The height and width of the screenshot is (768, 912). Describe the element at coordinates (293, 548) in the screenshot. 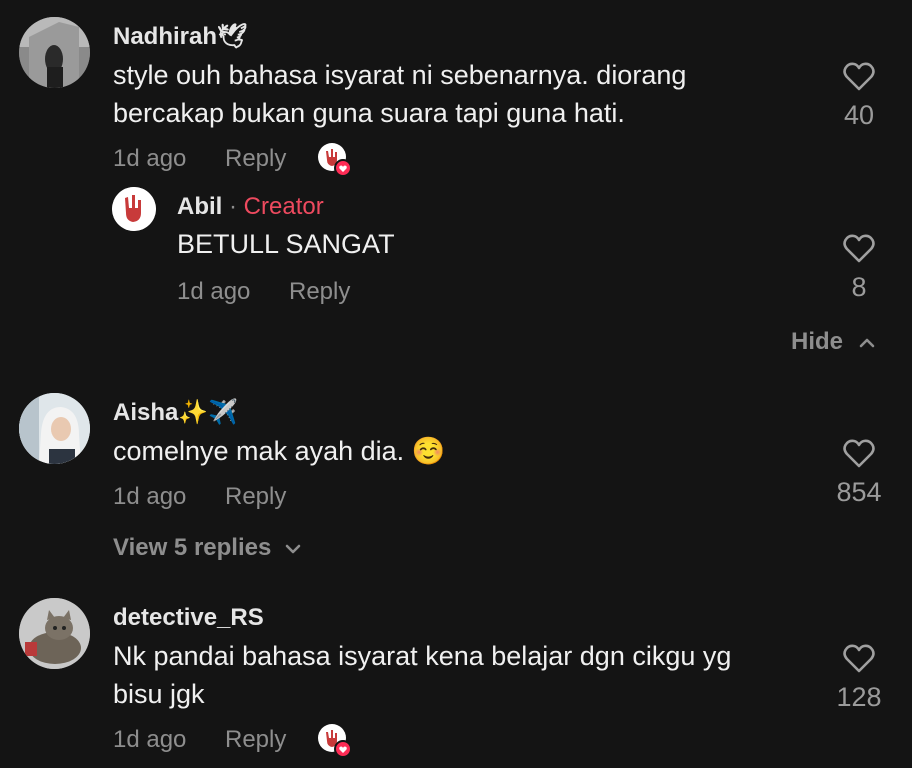

I see `chevron-down-icon` at that location.